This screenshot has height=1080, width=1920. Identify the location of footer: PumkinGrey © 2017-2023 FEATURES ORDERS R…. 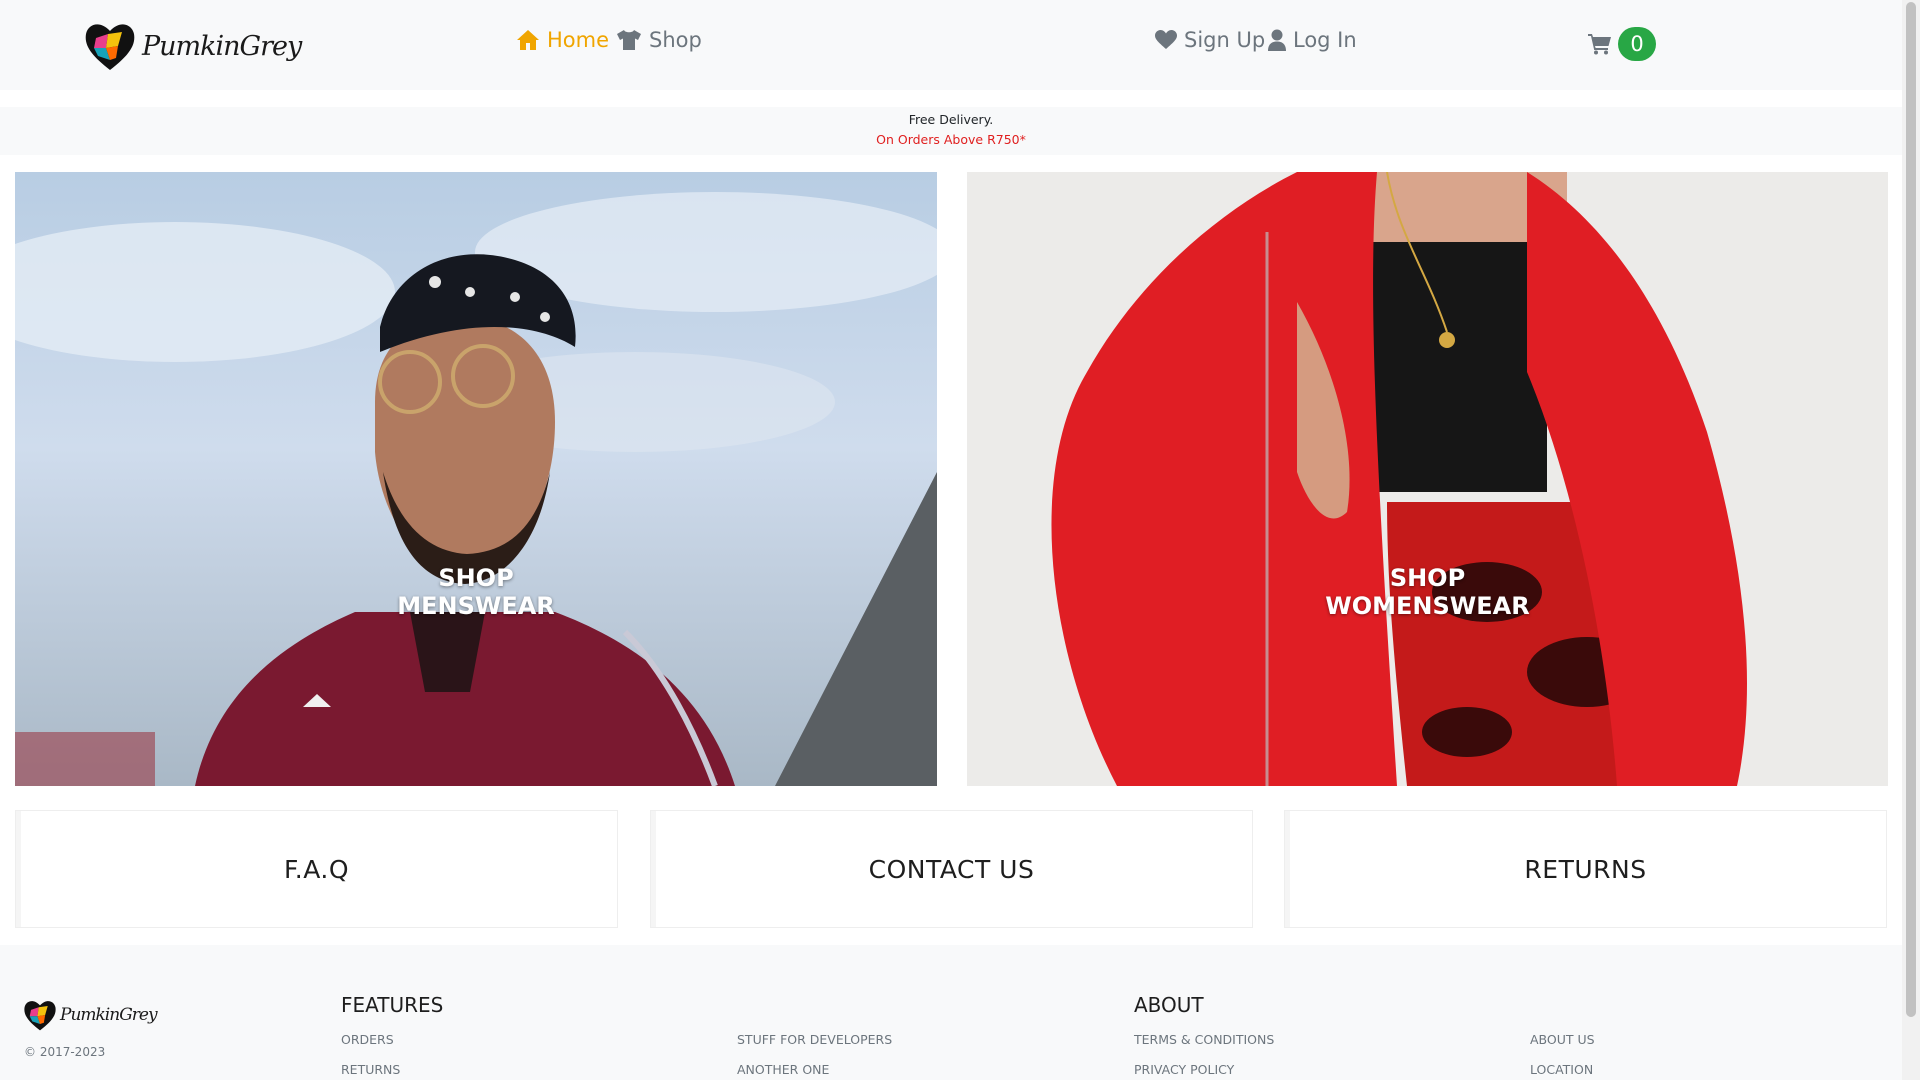
(951, 1012).